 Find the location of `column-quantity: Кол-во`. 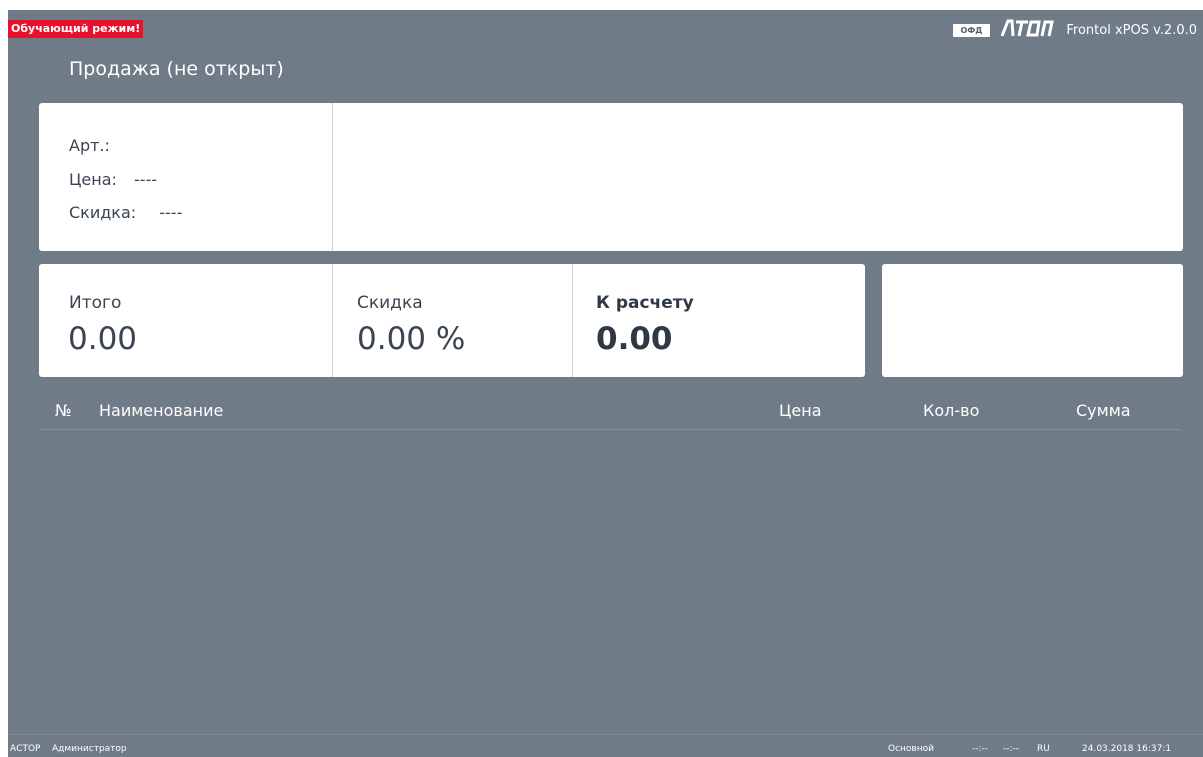

column-quantity: Кол-во is located at coordinates (951, 410).